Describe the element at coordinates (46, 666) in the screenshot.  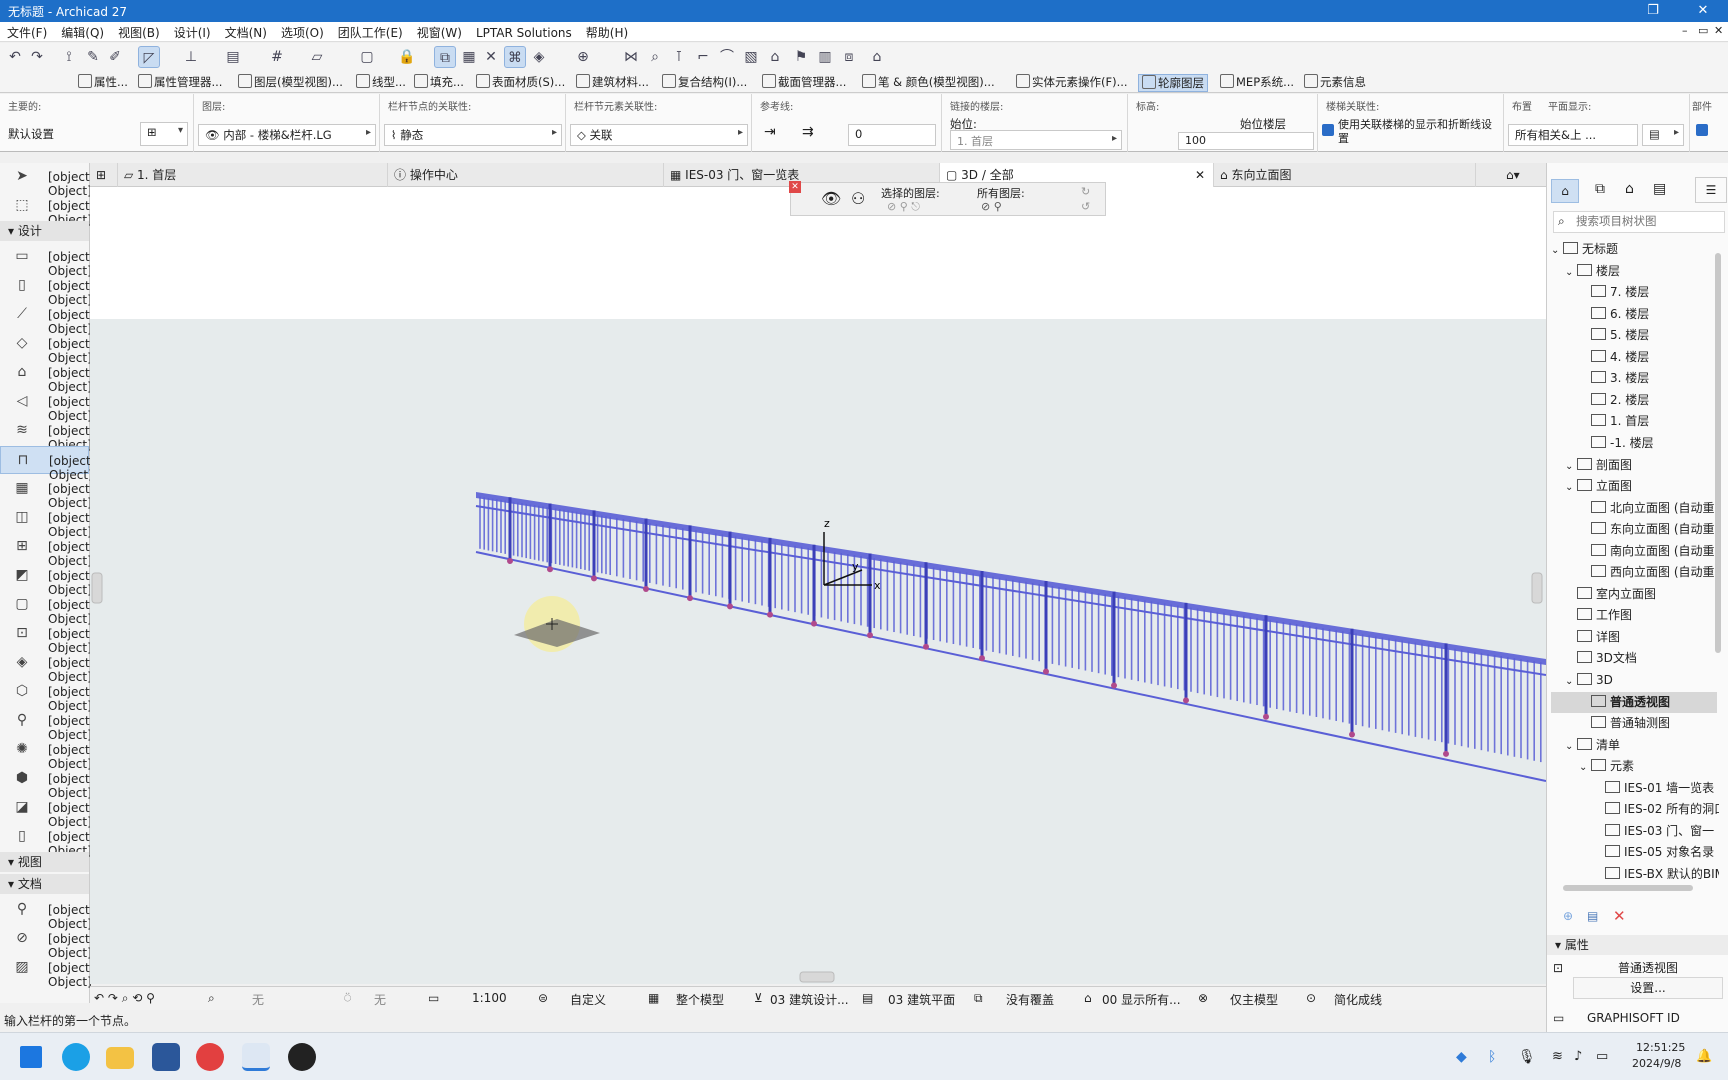
I see `tool-mesh: ◈ [object Object]` at that location.